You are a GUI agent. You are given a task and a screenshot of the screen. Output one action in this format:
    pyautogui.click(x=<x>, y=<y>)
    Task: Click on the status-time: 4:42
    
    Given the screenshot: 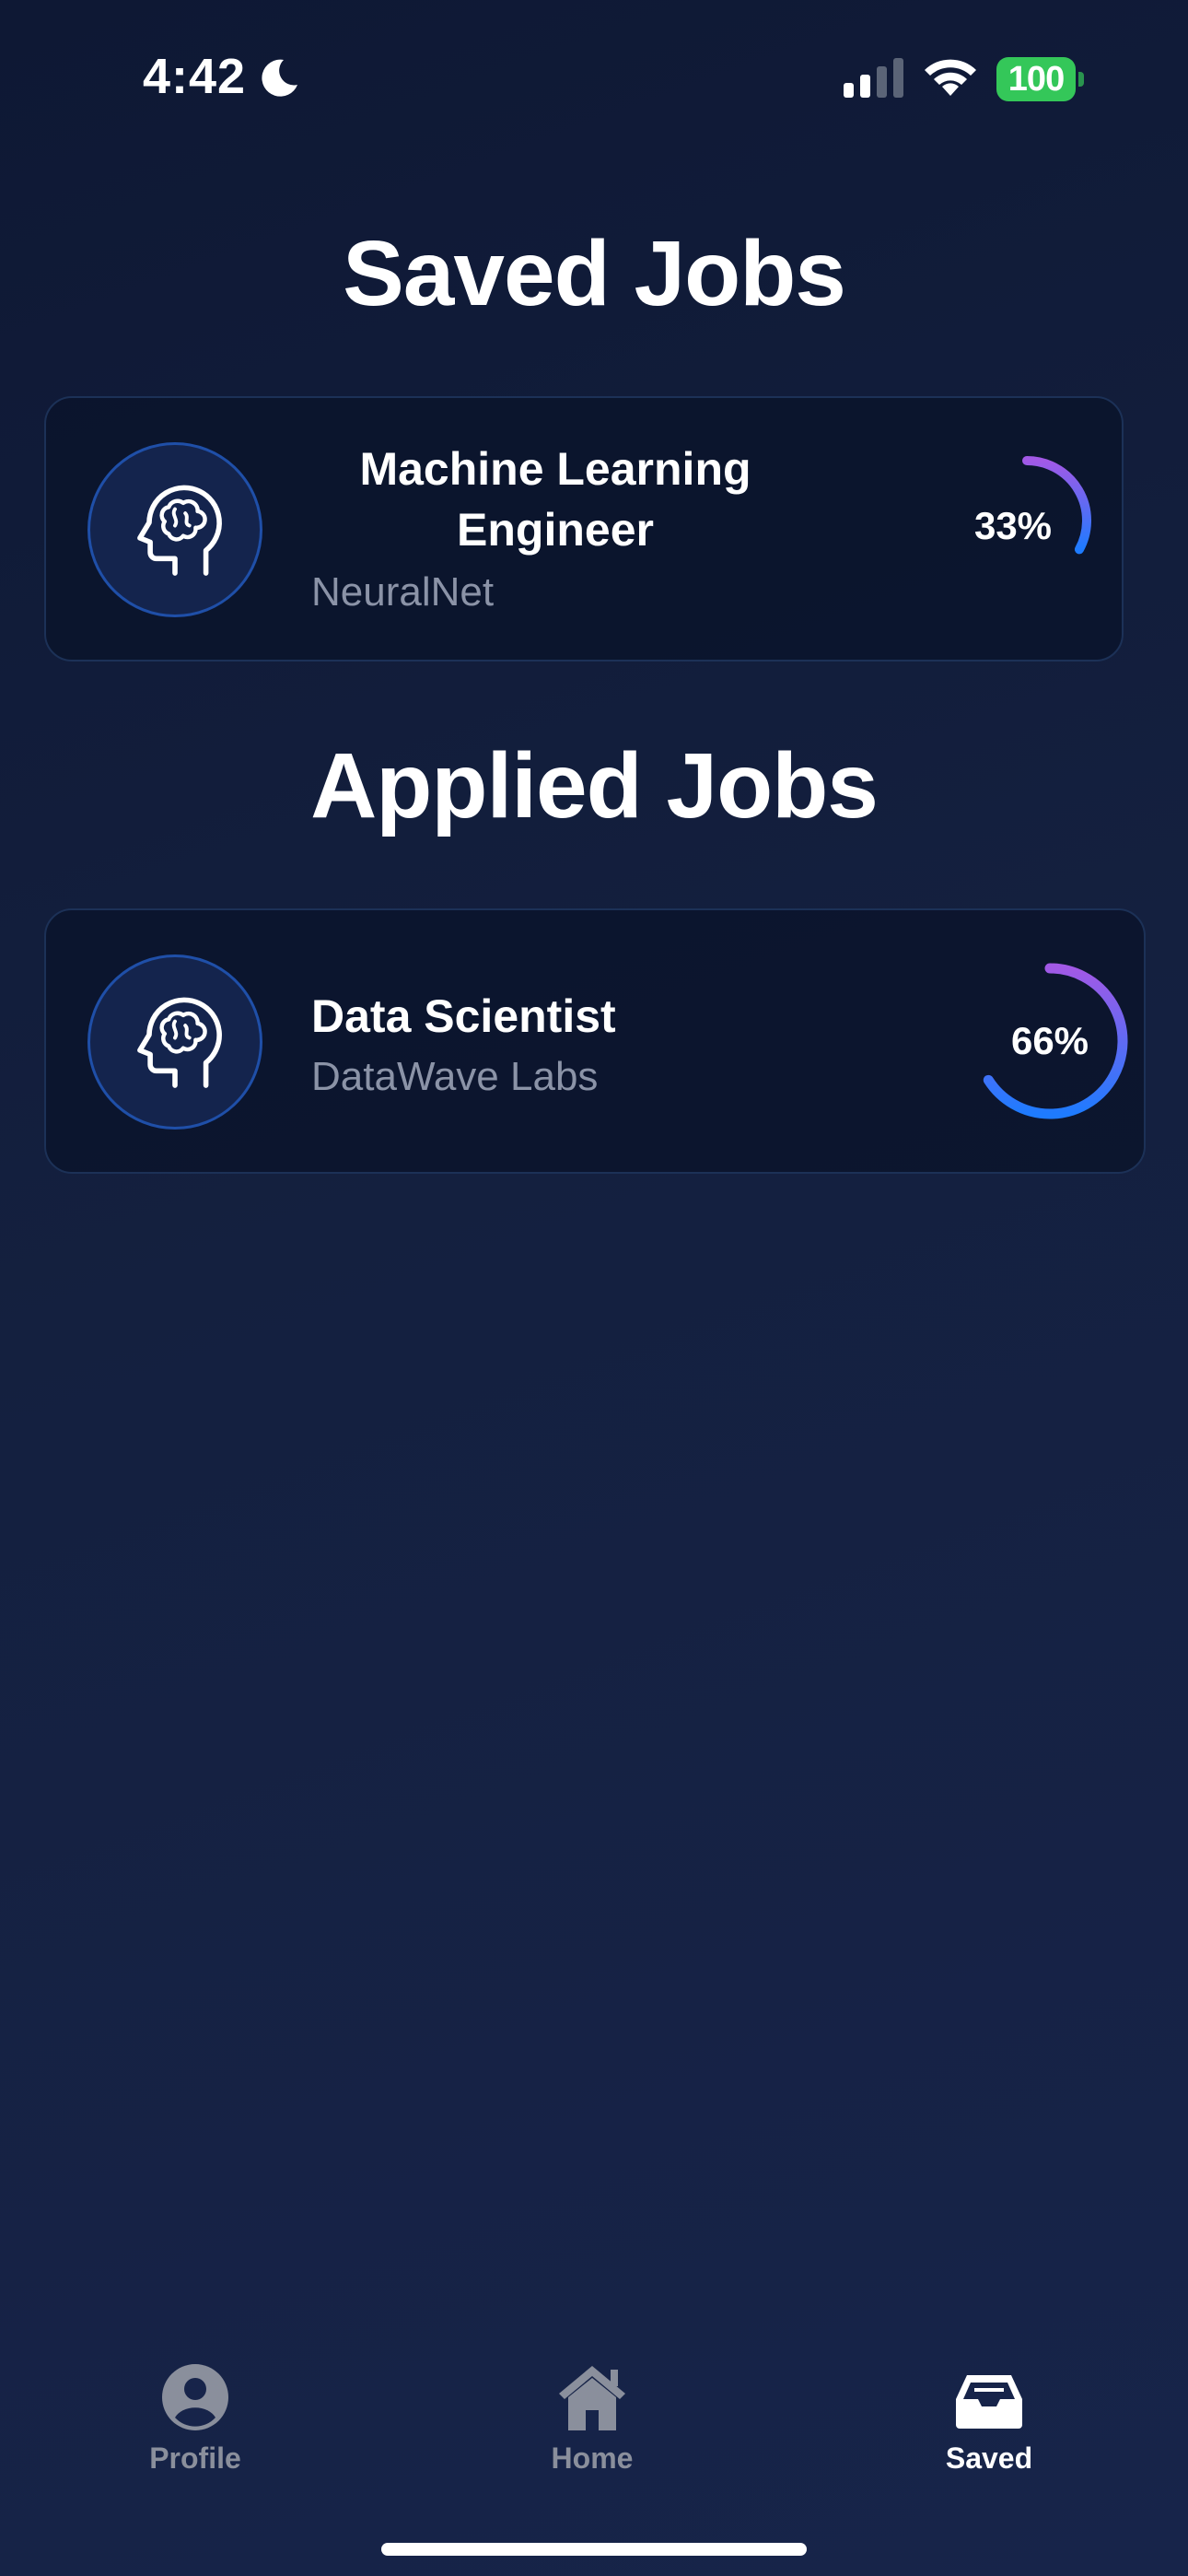 What is the action you would take?
    pyautogui.click(x=195, y=76)
    